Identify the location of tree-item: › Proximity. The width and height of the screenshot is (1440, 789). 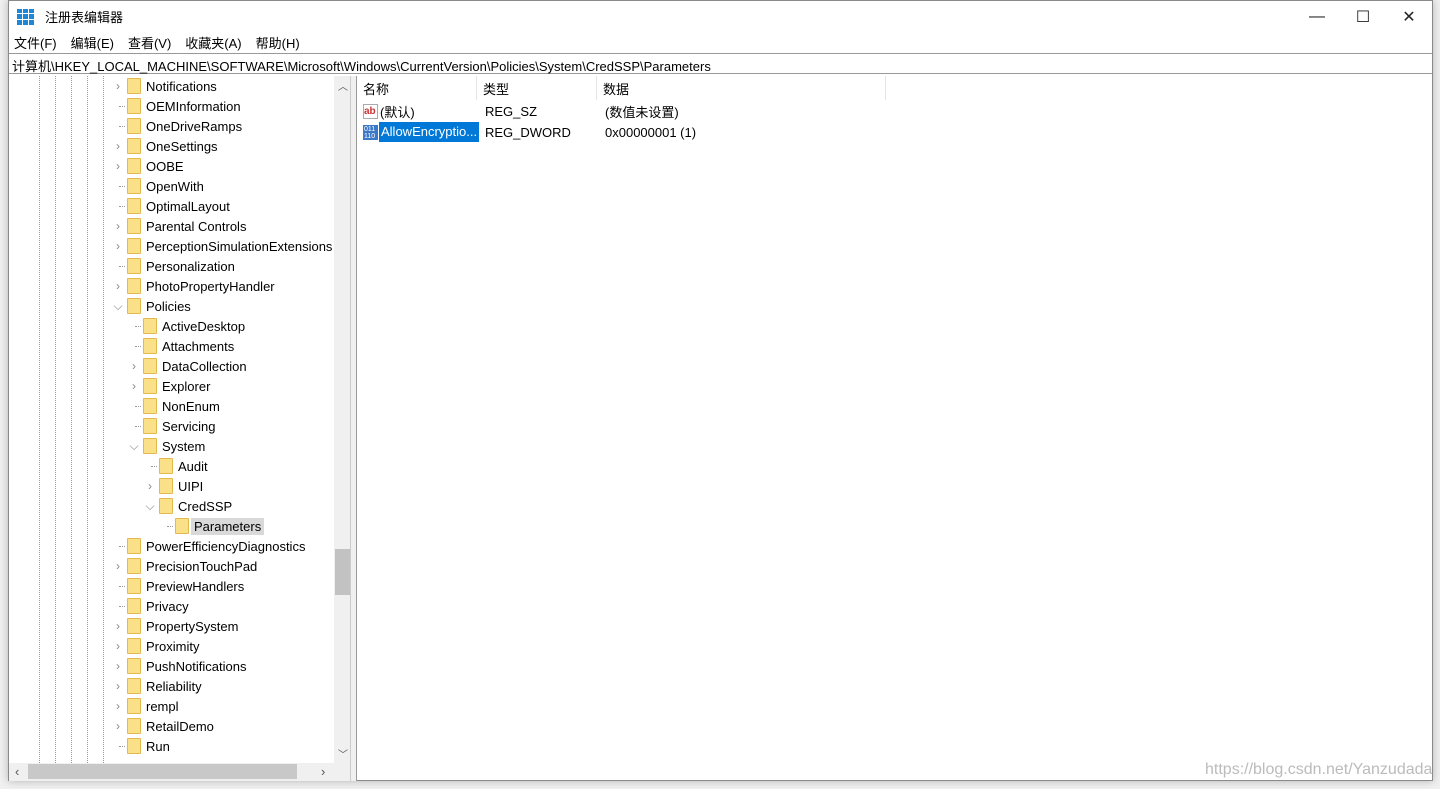
(171, 646).